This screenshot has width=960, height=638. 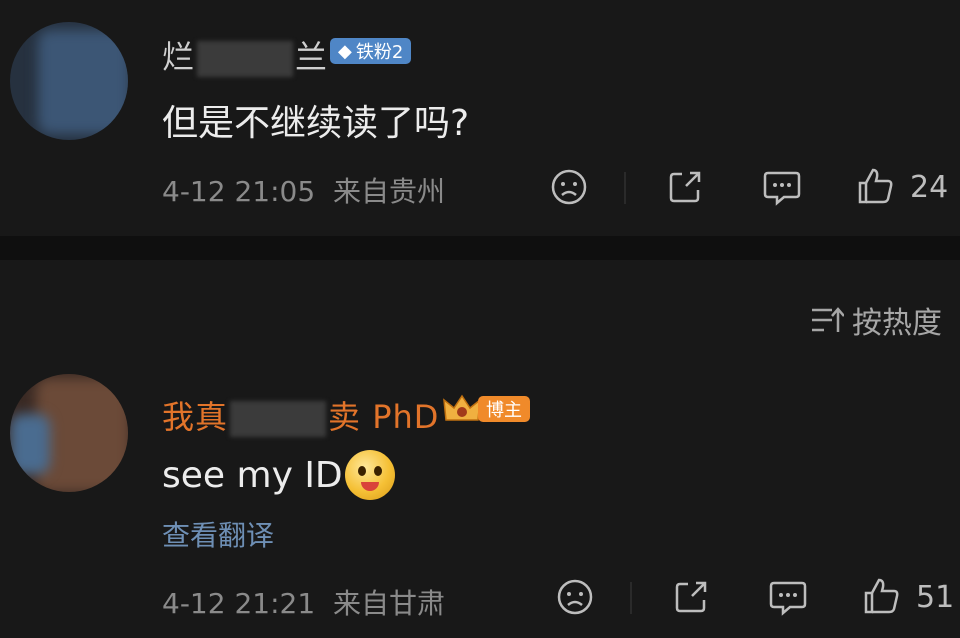 What do you see at coordinates (218, 534) in the screenshot?
I see `view-translation-link: 查看翻译` at bounding box center [218, 534].